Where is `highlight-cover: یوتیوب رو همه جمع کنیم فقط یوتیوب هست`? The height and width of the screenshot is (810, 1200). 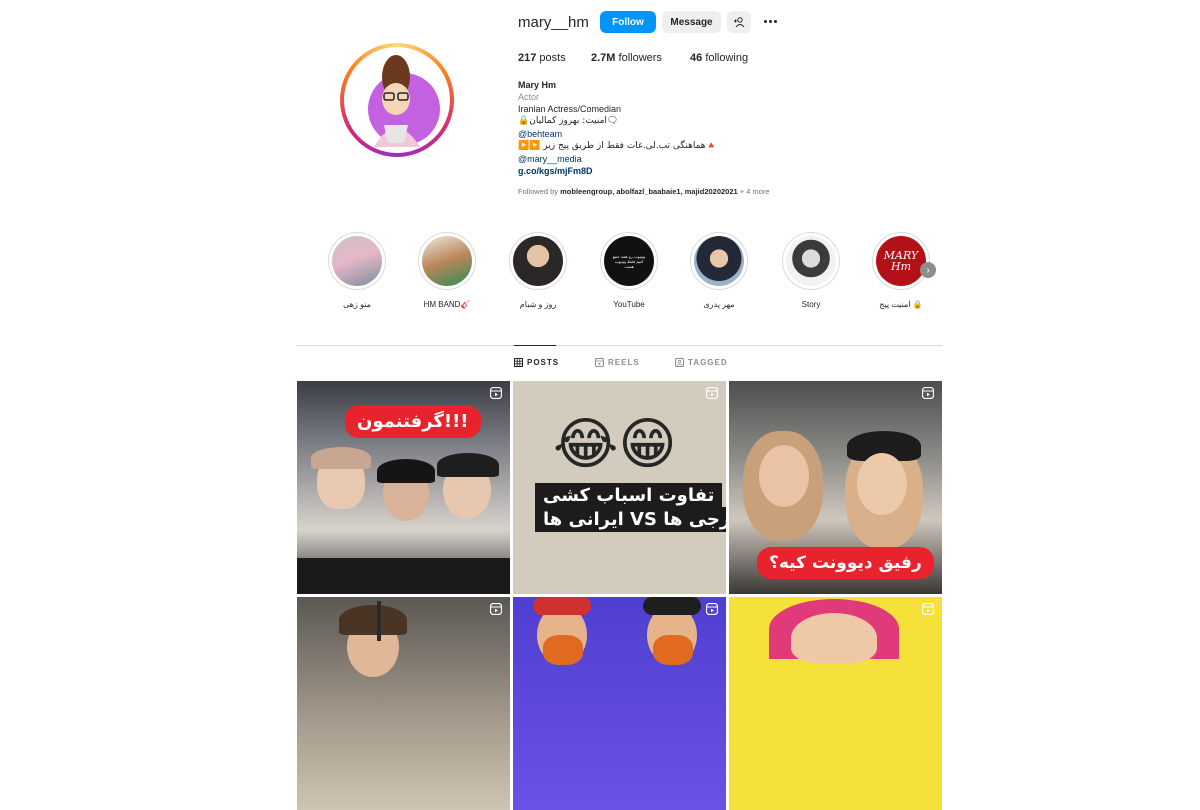 highlight-cover: یوتیوب رو همه جمع کنیم فقط یوتیوب هست is located at coordinates (629, 261).